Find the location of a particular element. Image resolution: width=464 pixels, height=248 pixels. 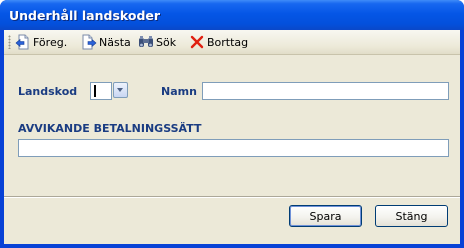

next-button: Nästa is located at coordinates (106, 42).